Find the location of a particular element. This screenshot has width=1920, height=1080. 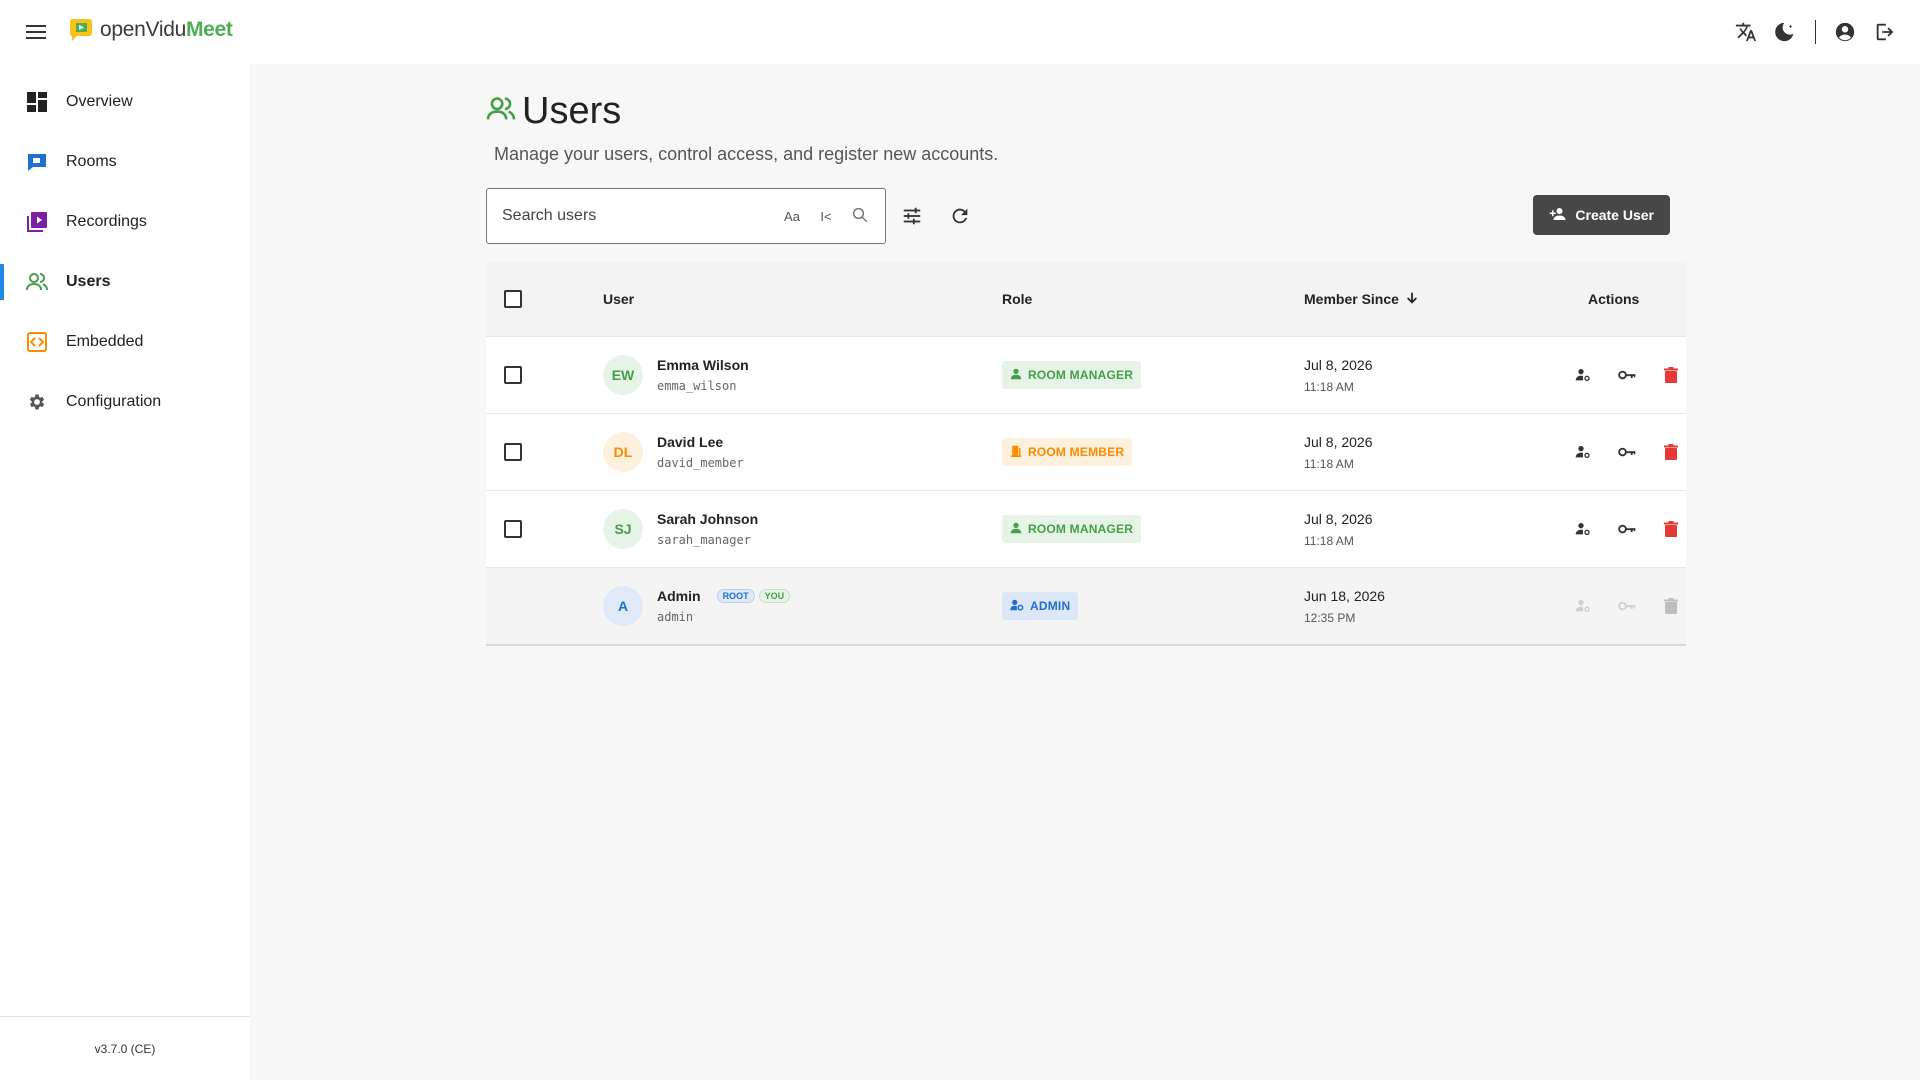

avatar: DL is located at coordinates (623, 452).